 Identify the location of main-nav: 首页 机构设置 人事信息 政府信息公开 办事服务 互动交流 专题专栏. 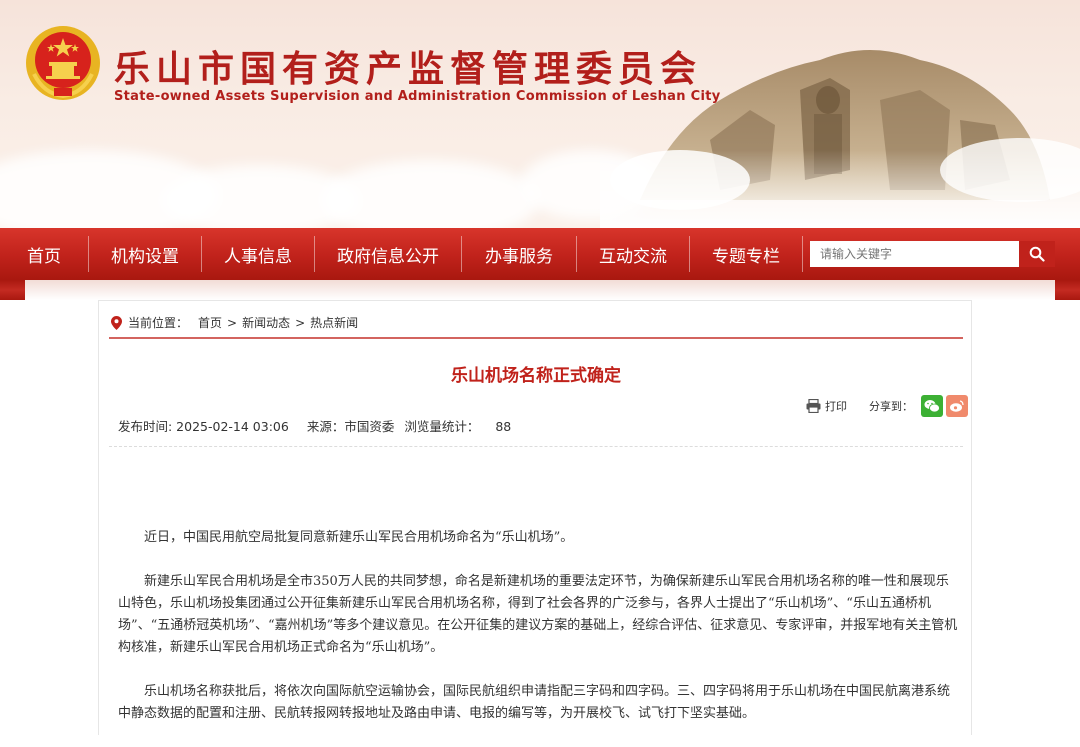
(540, 254).